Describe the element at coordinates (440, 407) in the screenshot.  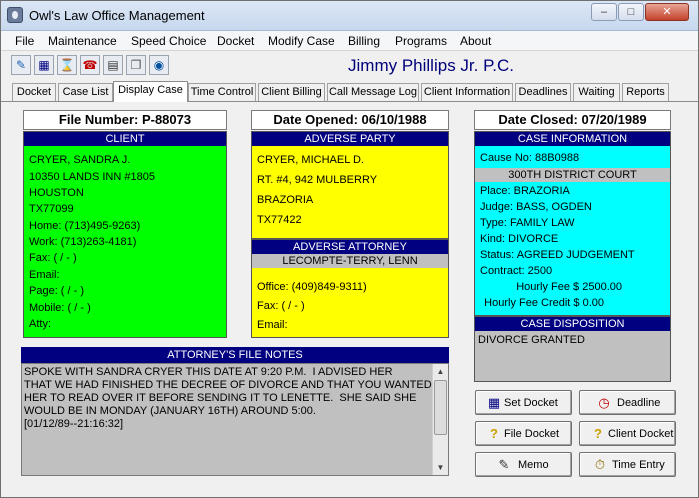
I see `scroll-thumb` at that location.